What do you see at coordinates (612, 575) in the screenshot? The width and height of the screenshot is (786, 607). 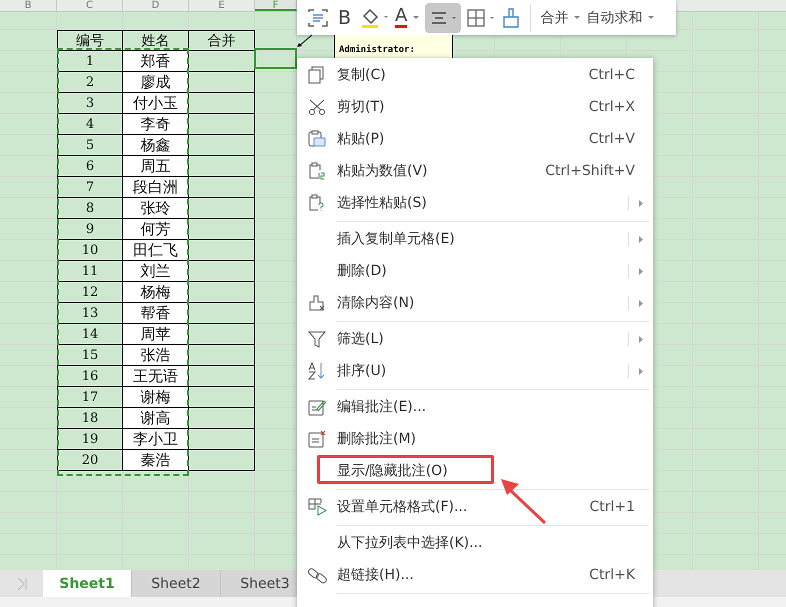 I see `shortcut-text: Ctrl+K` at bounding box center [612, 575].